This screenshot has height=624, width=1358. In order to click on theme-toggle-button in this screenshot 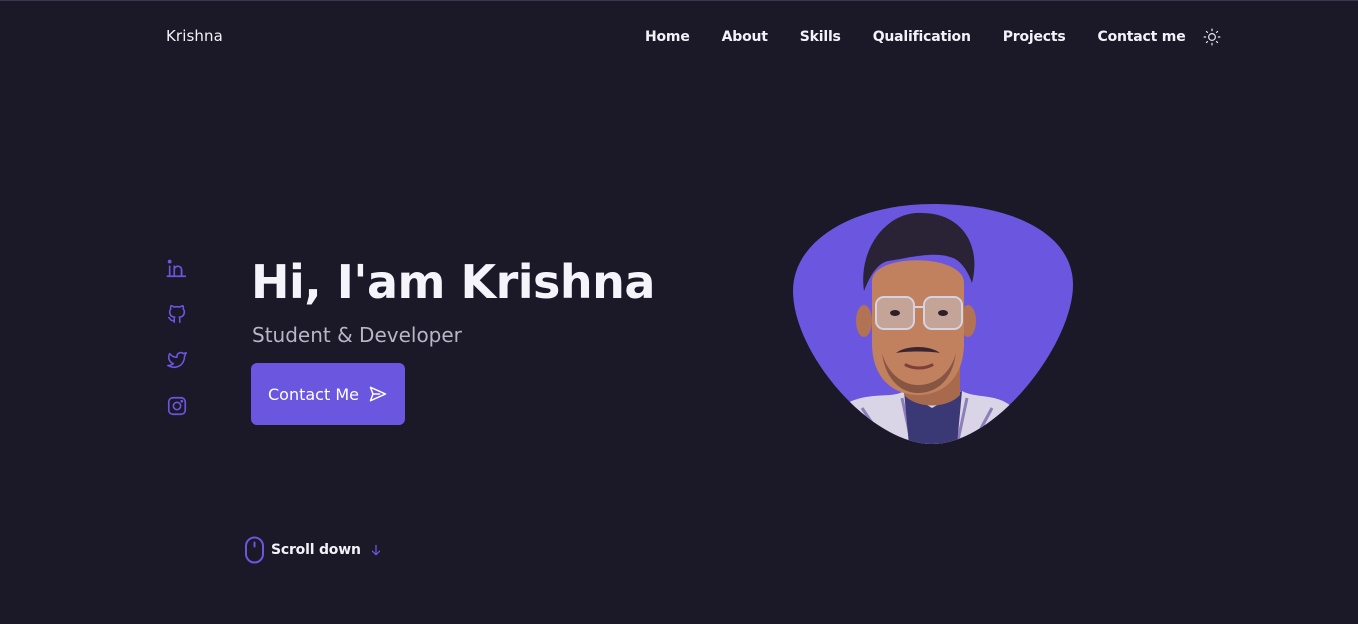, I will do `click(1212, 37)`.